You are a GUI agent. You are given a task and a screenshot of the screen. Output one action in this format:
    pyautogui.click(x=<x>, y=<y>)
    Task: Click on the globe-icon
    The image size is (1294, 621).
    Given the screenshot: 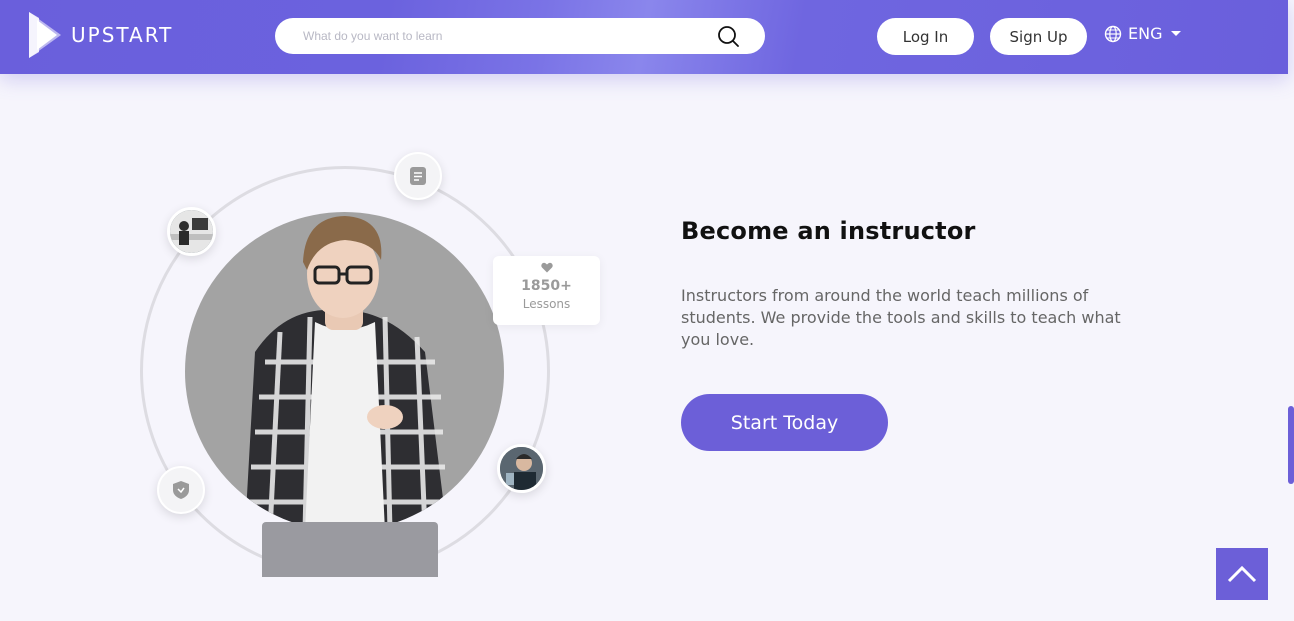 What is the action you would take?
    pyautogui.click(x=1113, y=33)
    